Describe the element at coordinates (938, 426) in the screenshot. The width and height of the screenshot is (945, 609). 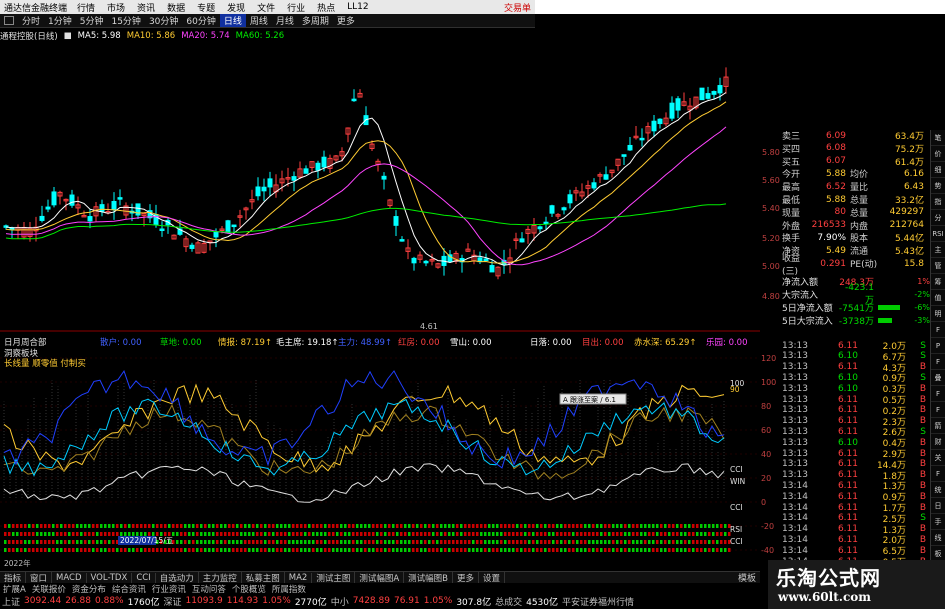
I see `right-tab: 箭` at that location.